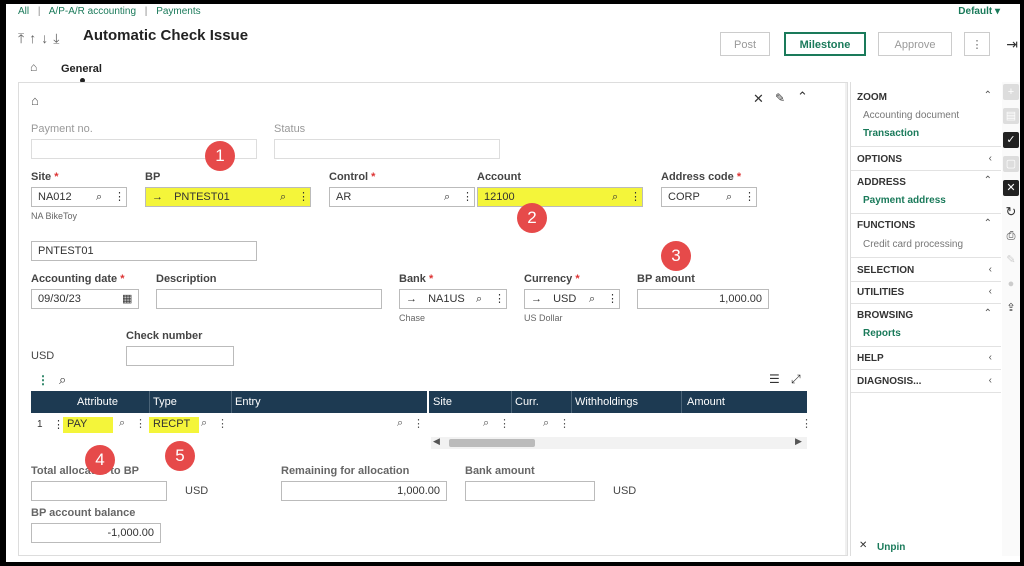  Describe the element at coordinates (977, 44) in the screenshot. I see `more-actions-button: ⋮` at that location.